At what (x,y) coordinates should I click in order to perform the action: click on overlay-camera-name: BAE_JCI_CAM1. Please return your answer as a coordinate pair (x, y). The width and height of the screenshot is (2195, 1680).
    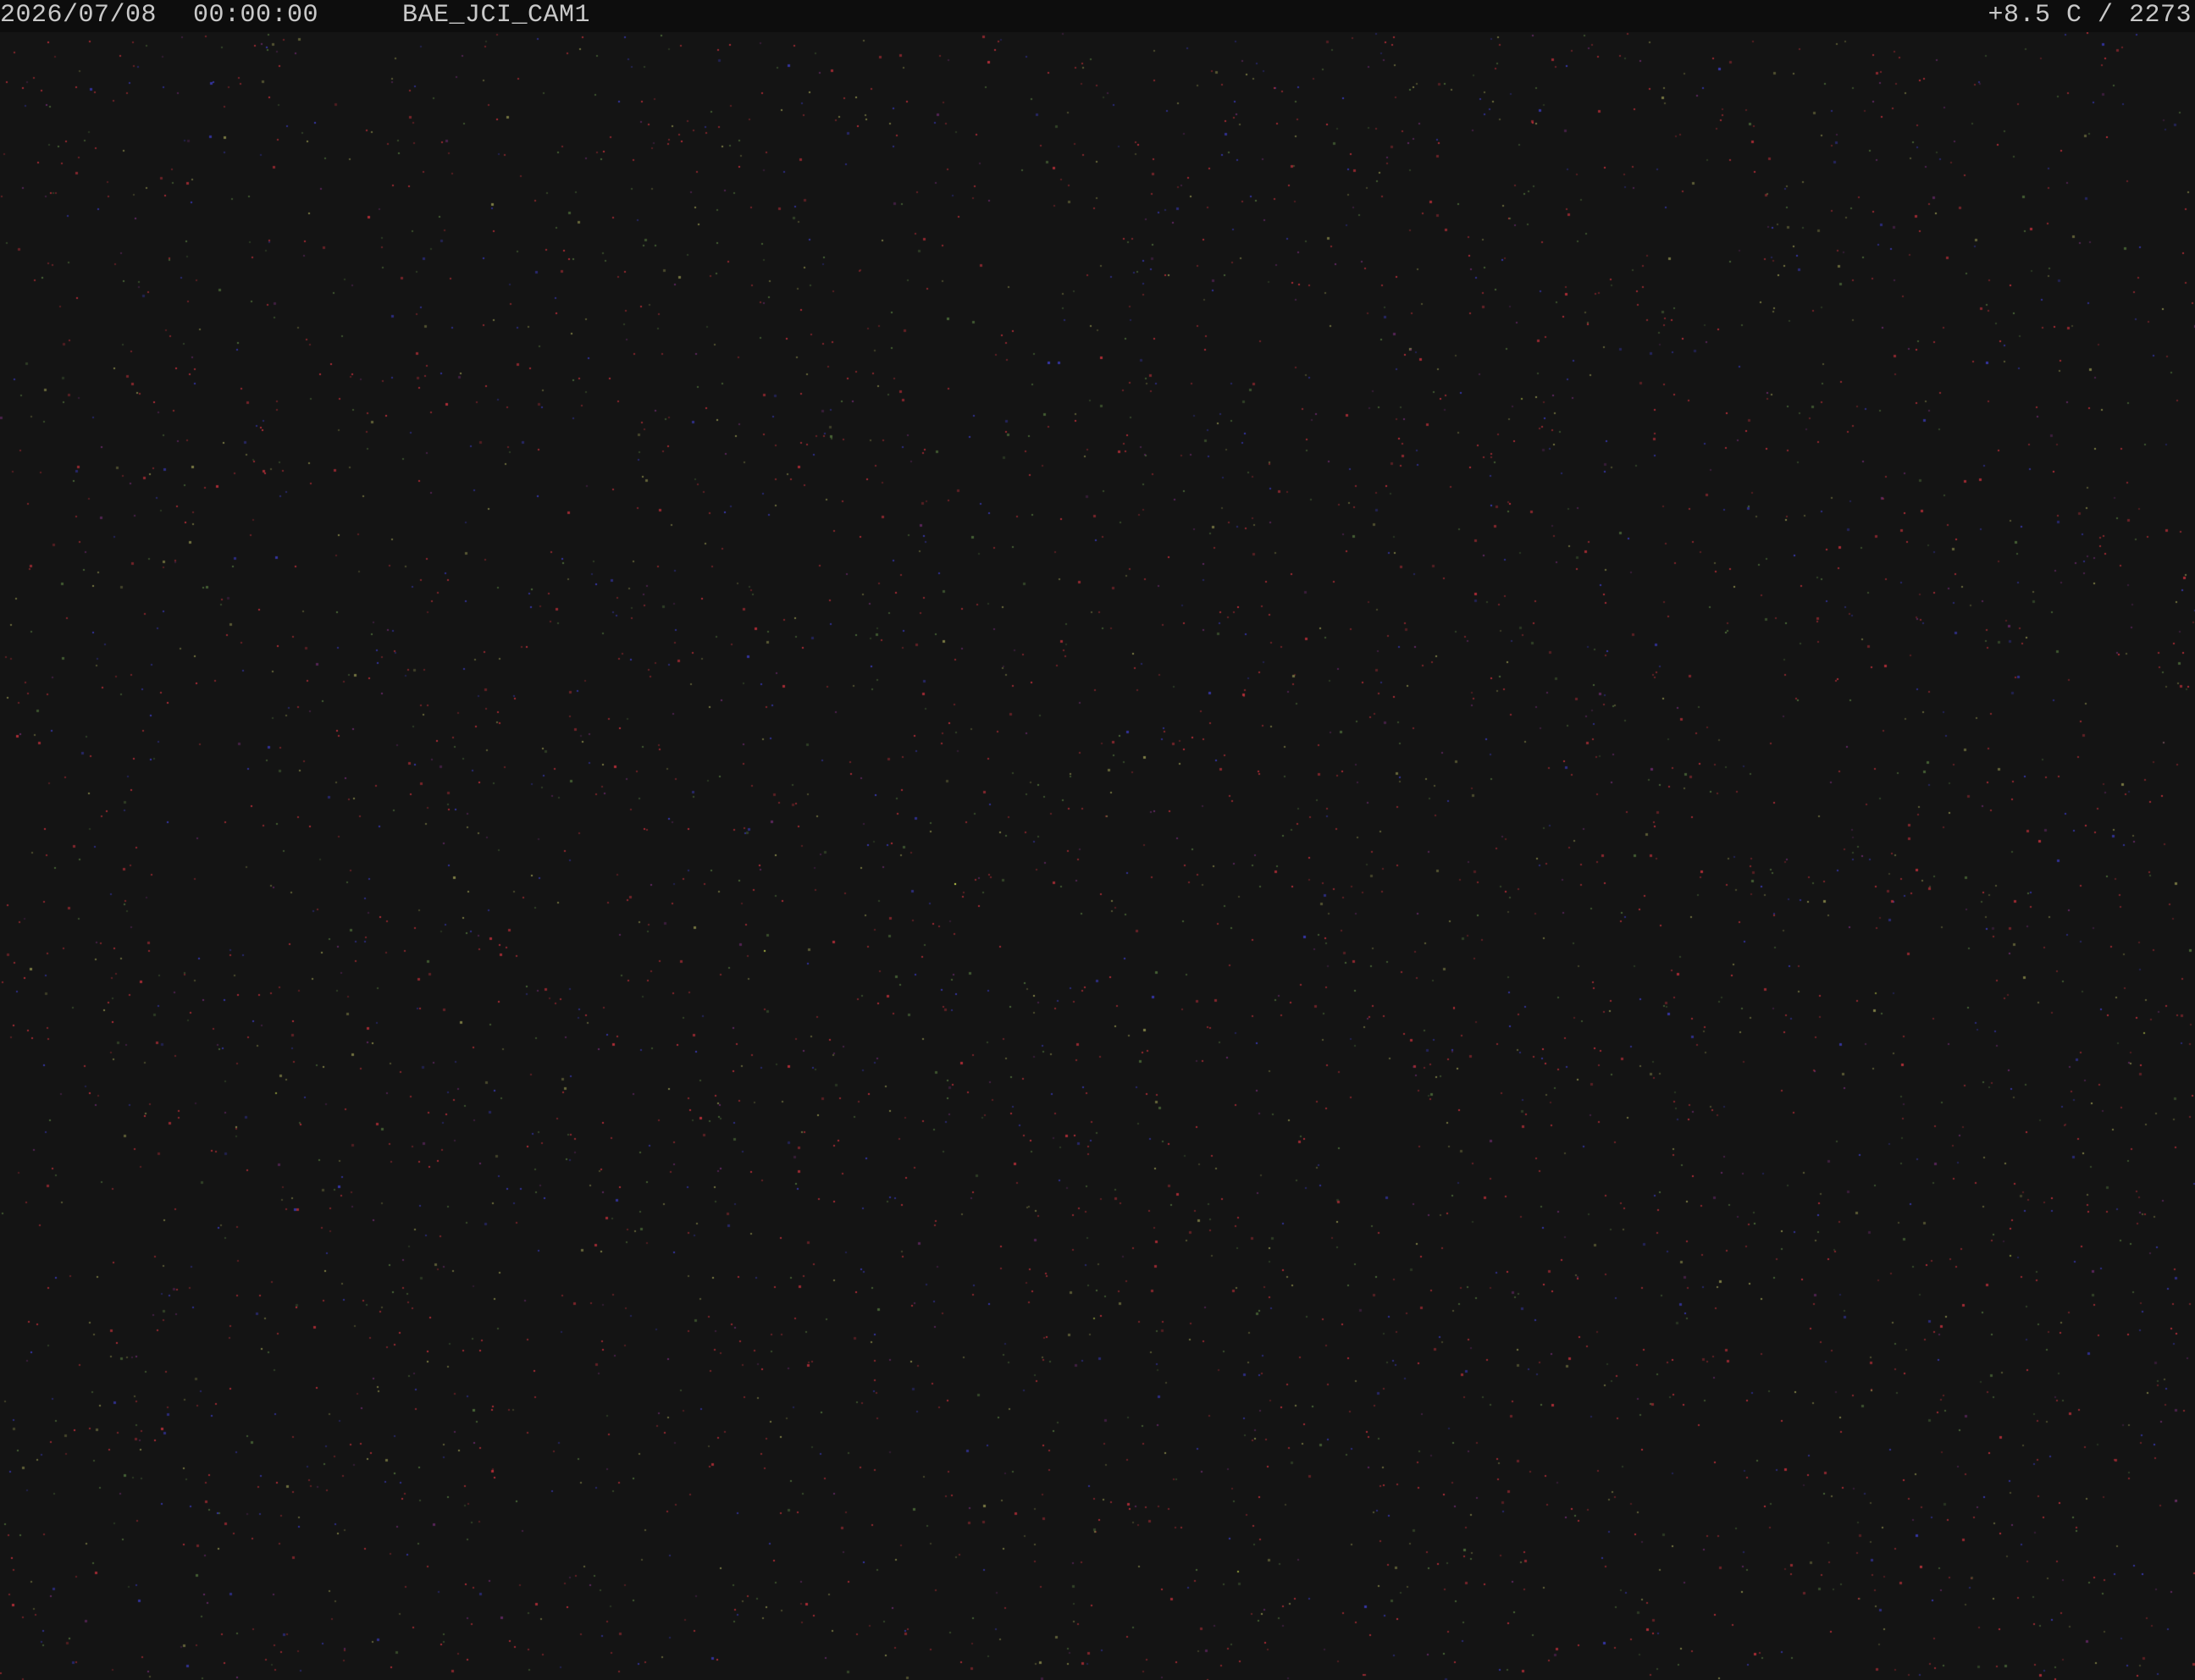
    Looking at the image, I should click on (496, 15).